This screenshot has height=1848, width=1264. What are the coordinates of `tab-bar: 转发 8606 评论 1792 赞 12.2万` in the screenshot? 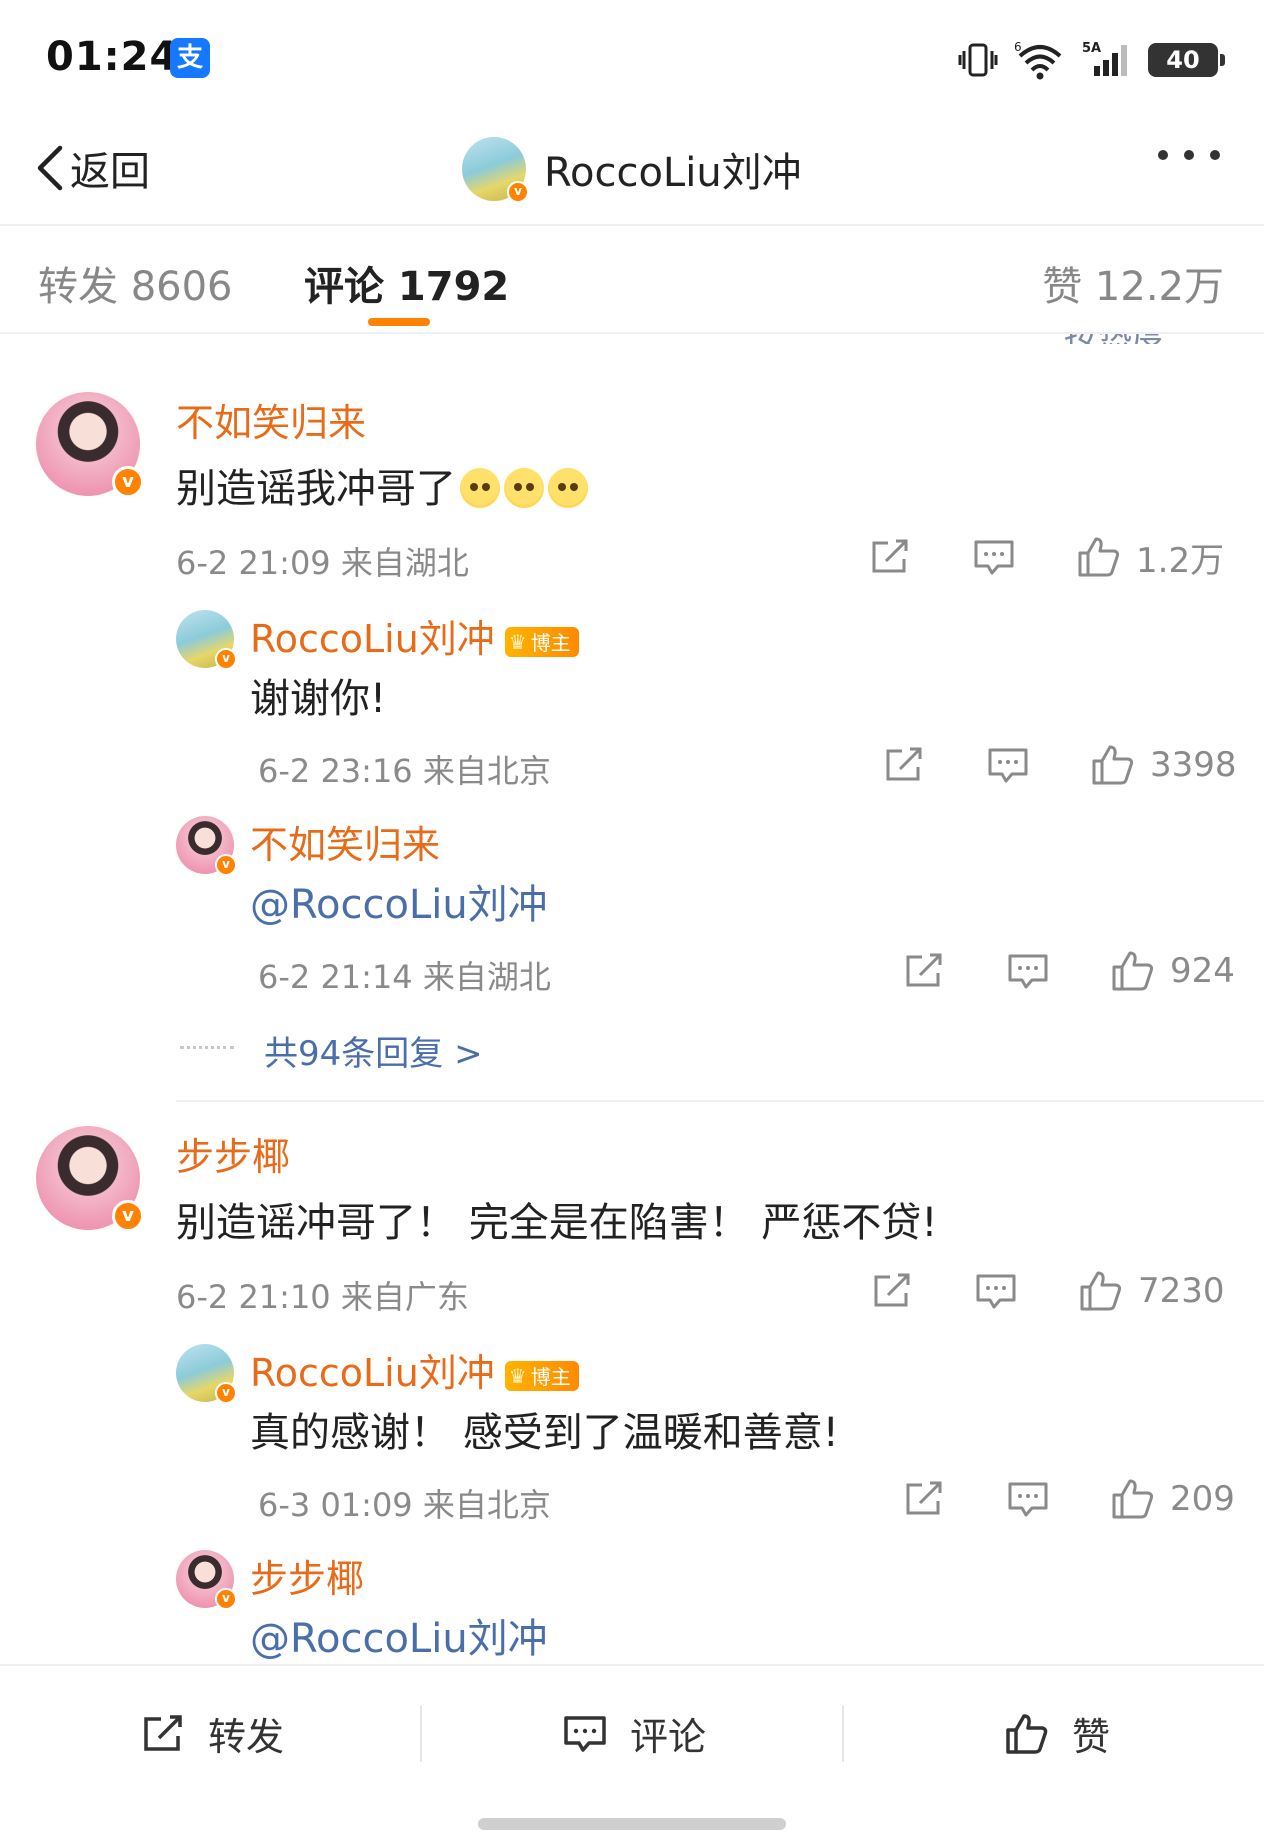 It's located at (632, 281).